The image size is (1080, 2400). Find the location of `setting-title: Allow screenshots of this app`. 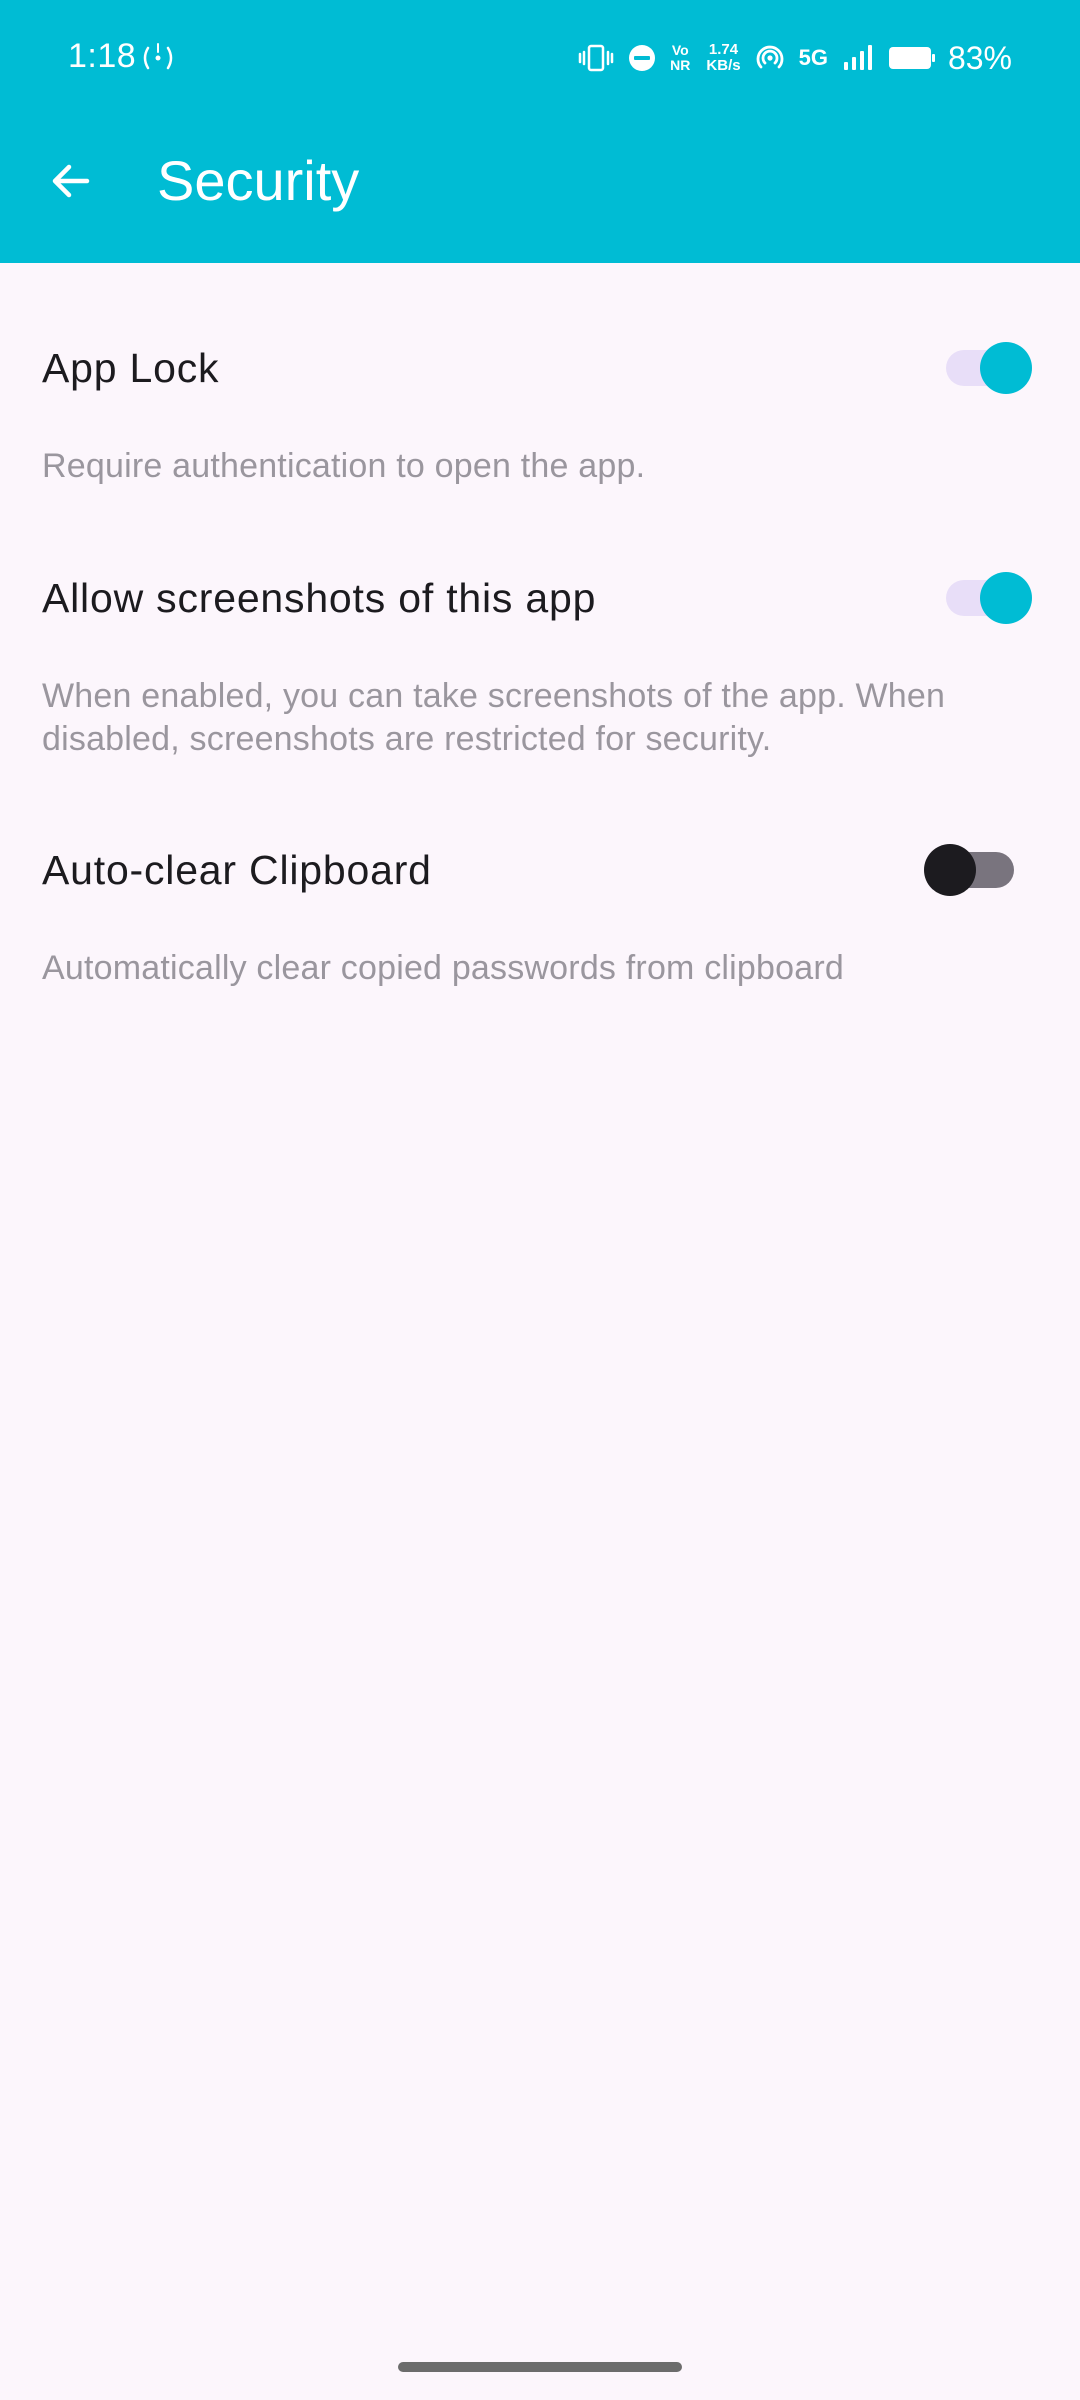

setting-title: Allow screenshots of this app is located at coordinates (319, 598).